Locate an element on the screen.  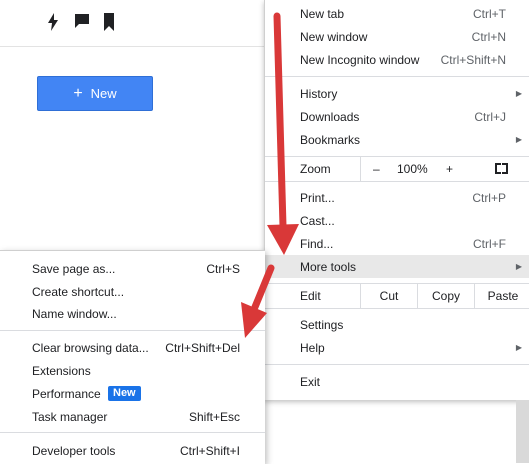
menu-item-shortcut: Ctrl+S is located at coordinates (223, 268).